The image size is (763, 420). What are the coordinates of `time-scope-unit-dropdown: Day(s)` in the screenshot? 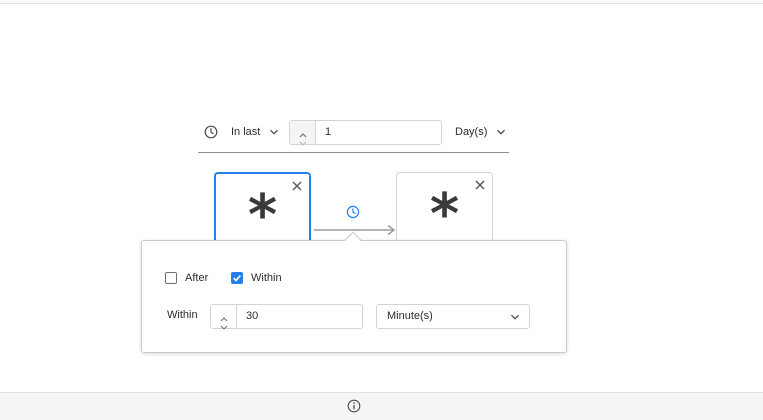 It's located at (480, 132).